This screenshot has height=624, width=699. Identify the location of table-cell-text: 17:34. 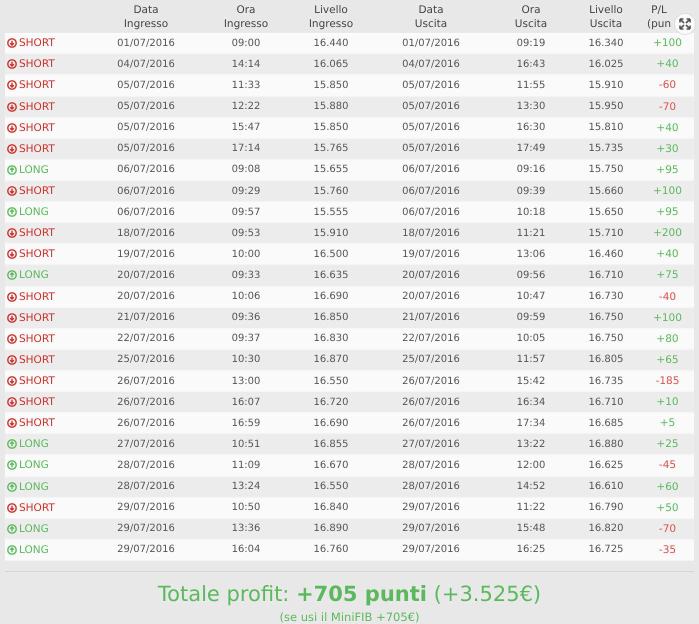
(531, 423).